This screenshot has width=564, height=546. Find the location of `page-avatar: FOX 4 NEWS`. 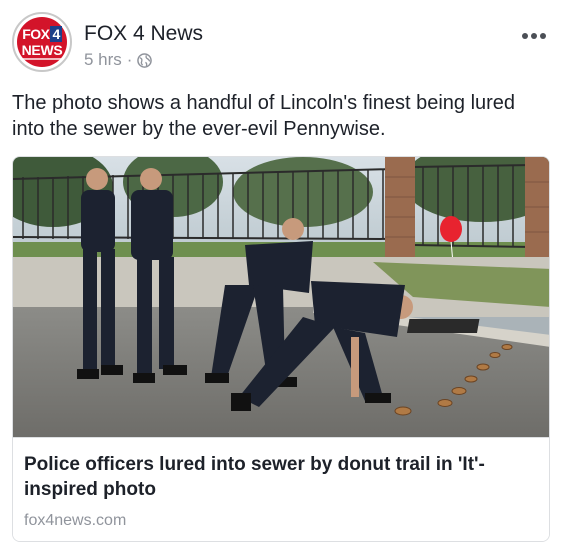

page-avatar: FOX 4 NEWS is located at coordinates (42, 42).